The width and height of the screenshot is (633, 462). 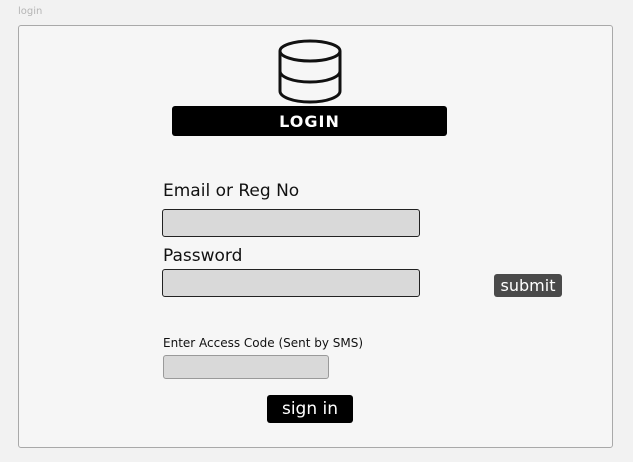 What do you see at coordinates (310, 71) in the screenshot?
I see `database-icon` at bounding box center [310, 71].